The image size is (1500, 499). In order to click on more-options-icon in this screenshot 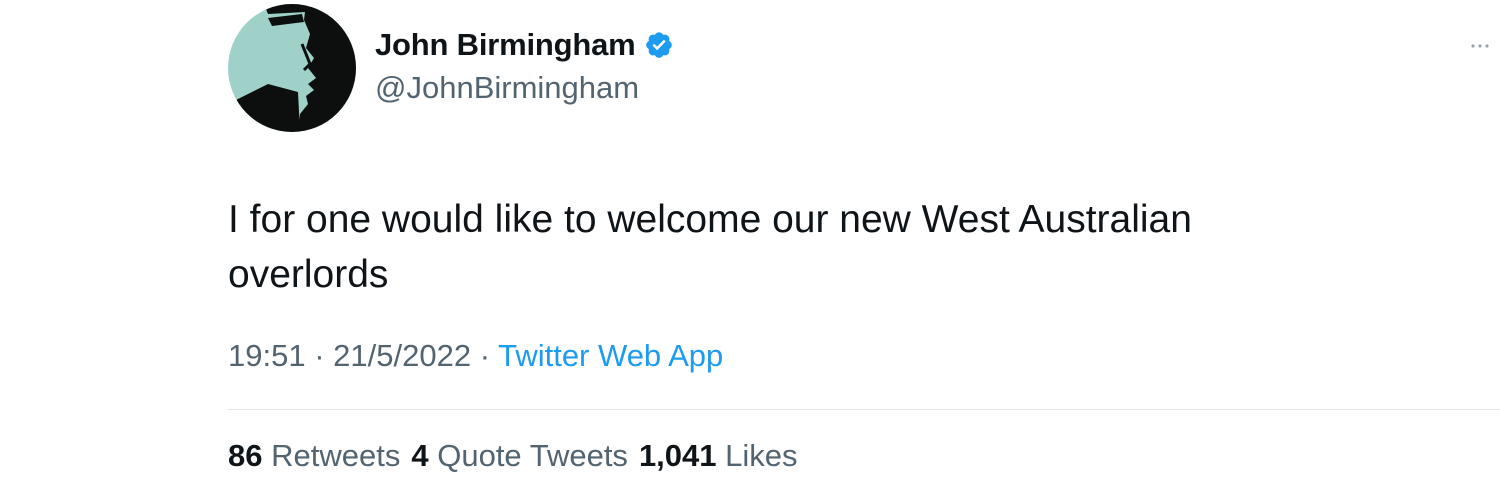, I will do `click(1480, 46)`.